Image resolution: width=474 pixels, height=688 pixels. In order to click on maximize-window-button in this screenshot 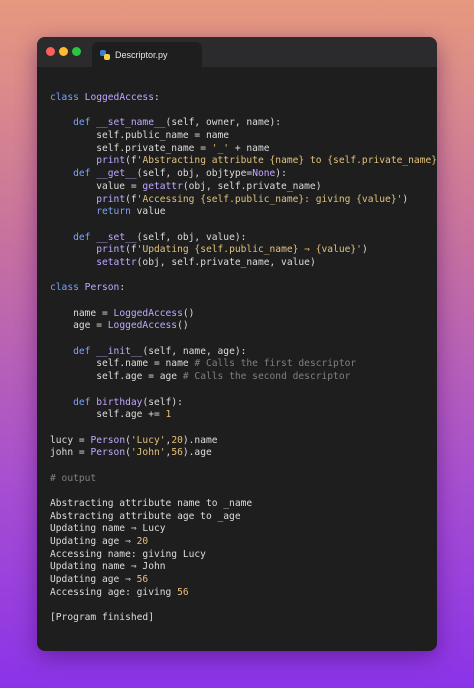, I will do `click(76, 51)`.